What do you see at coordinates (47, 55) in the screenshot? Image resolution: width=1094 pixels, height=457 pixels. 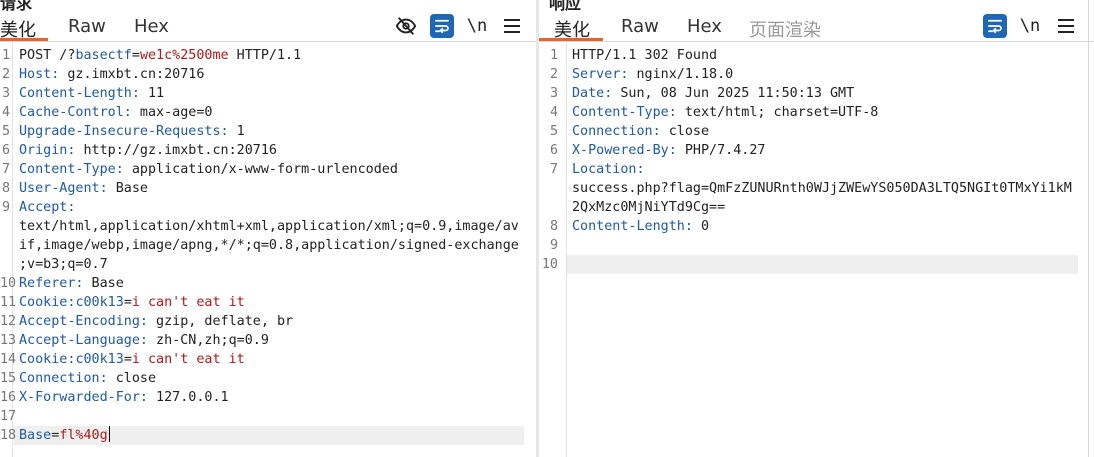 I see `text-segment: POST /?` at bounding box center [47, 55].